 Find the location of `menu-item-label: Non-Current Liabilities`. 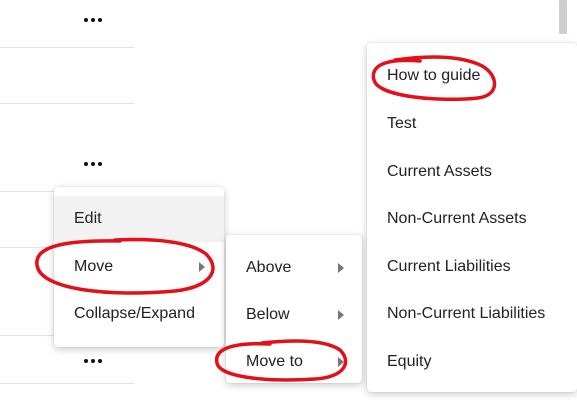

menu-item-label: Non-Current Liabilities is located at coordinates (466, 313).